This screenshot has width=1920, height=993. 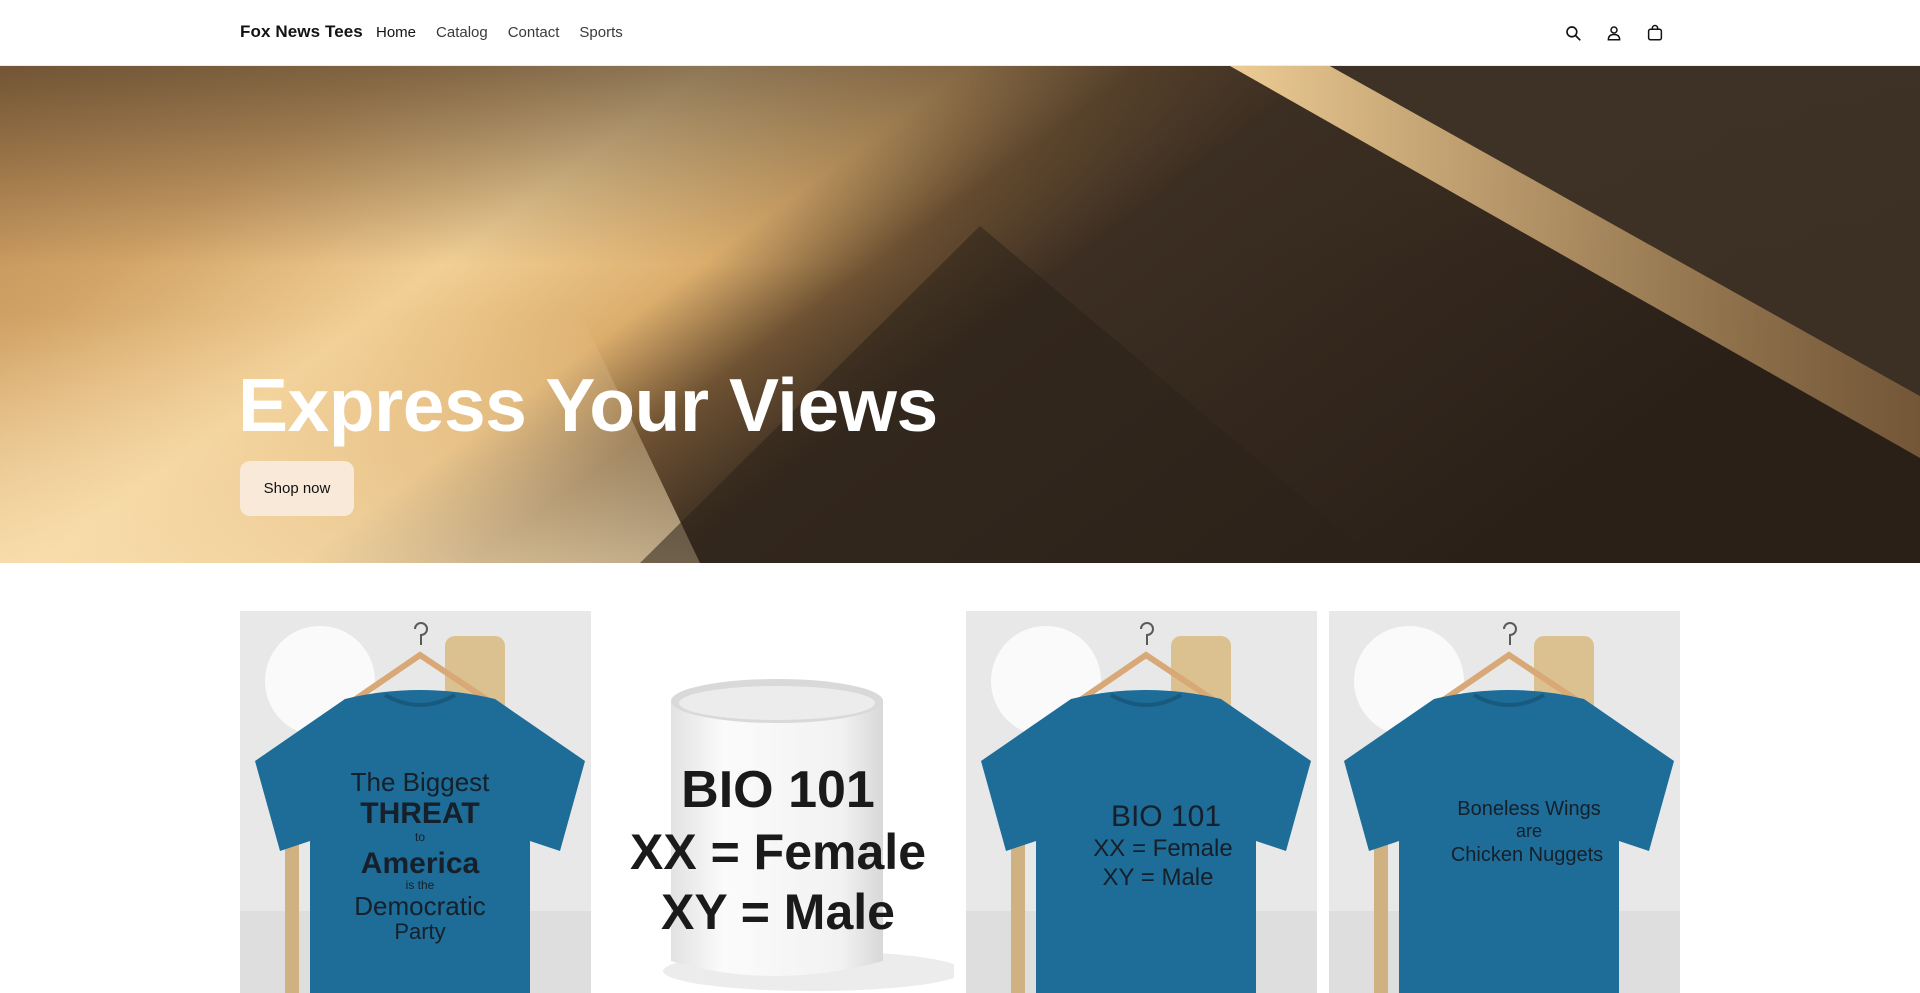 I want to click on nav-contact: Contact, so click(x=534, y=32).